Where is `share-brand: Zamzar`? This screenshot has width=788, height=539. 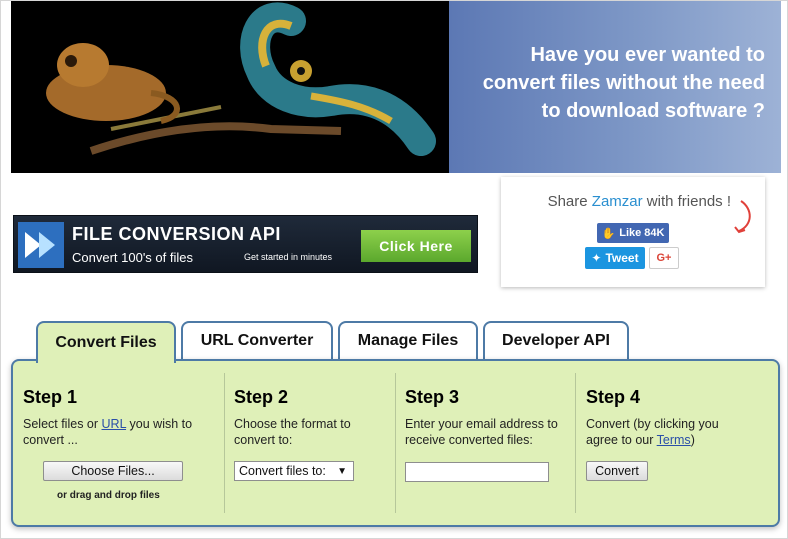
share-brand: Zamzar is located at coordinates (617, 201).